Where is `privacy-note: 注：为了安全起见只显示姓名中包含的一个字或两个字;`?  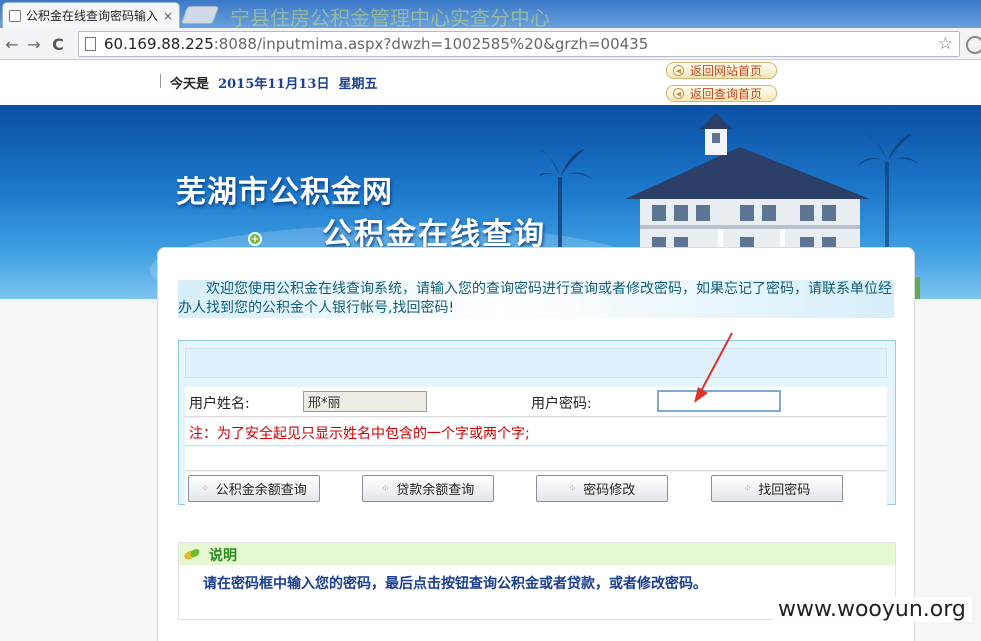
privacy-note: 注：为了安全起见只显示姓名中包含的一个字或两个字; is located at coordinates (359, 434).